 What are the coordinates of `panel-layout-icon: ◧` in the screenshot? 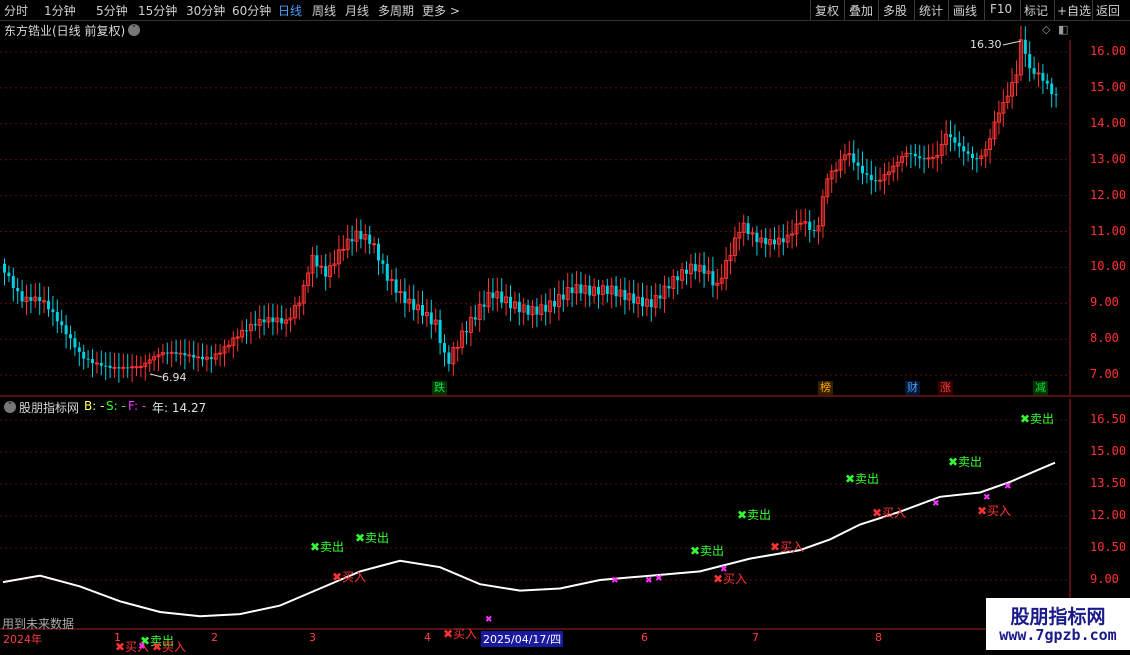 It's located at (1063, 29).